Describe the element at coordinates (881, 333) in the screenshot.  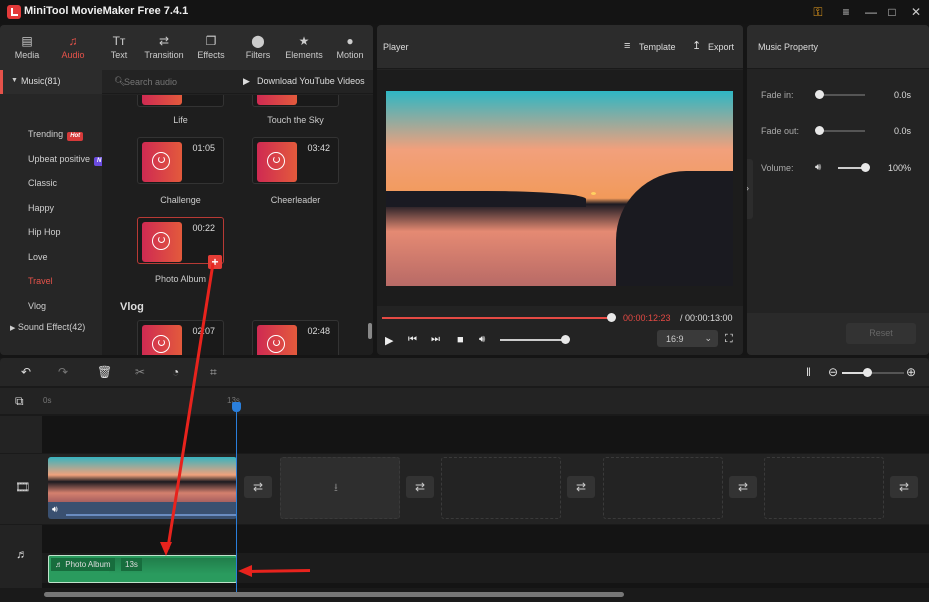
I see `reset-button: Reset` at that location.